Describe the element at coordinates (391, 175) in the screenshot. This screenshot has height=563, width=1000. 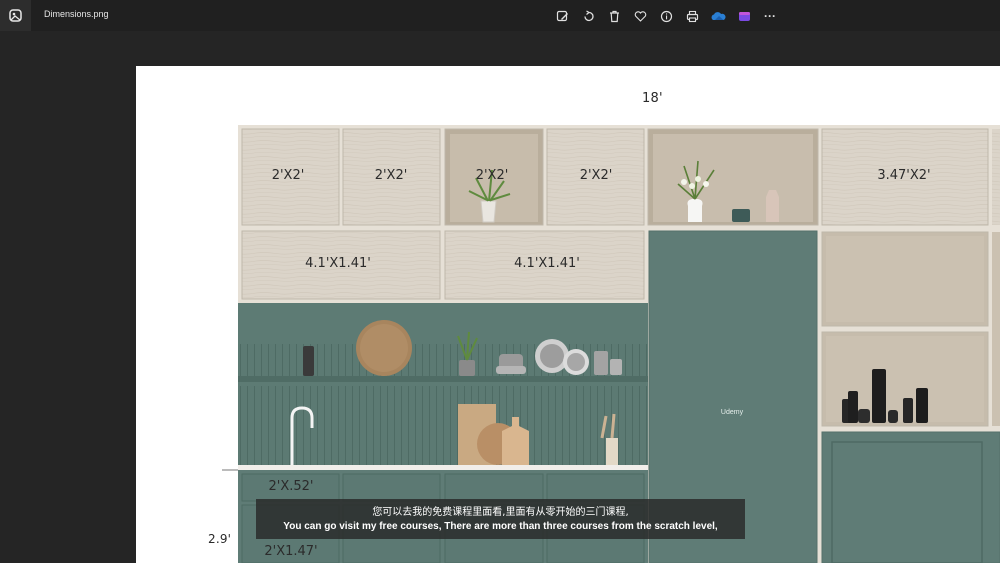
I see `label-upper-2: 2'X2'` at that location.